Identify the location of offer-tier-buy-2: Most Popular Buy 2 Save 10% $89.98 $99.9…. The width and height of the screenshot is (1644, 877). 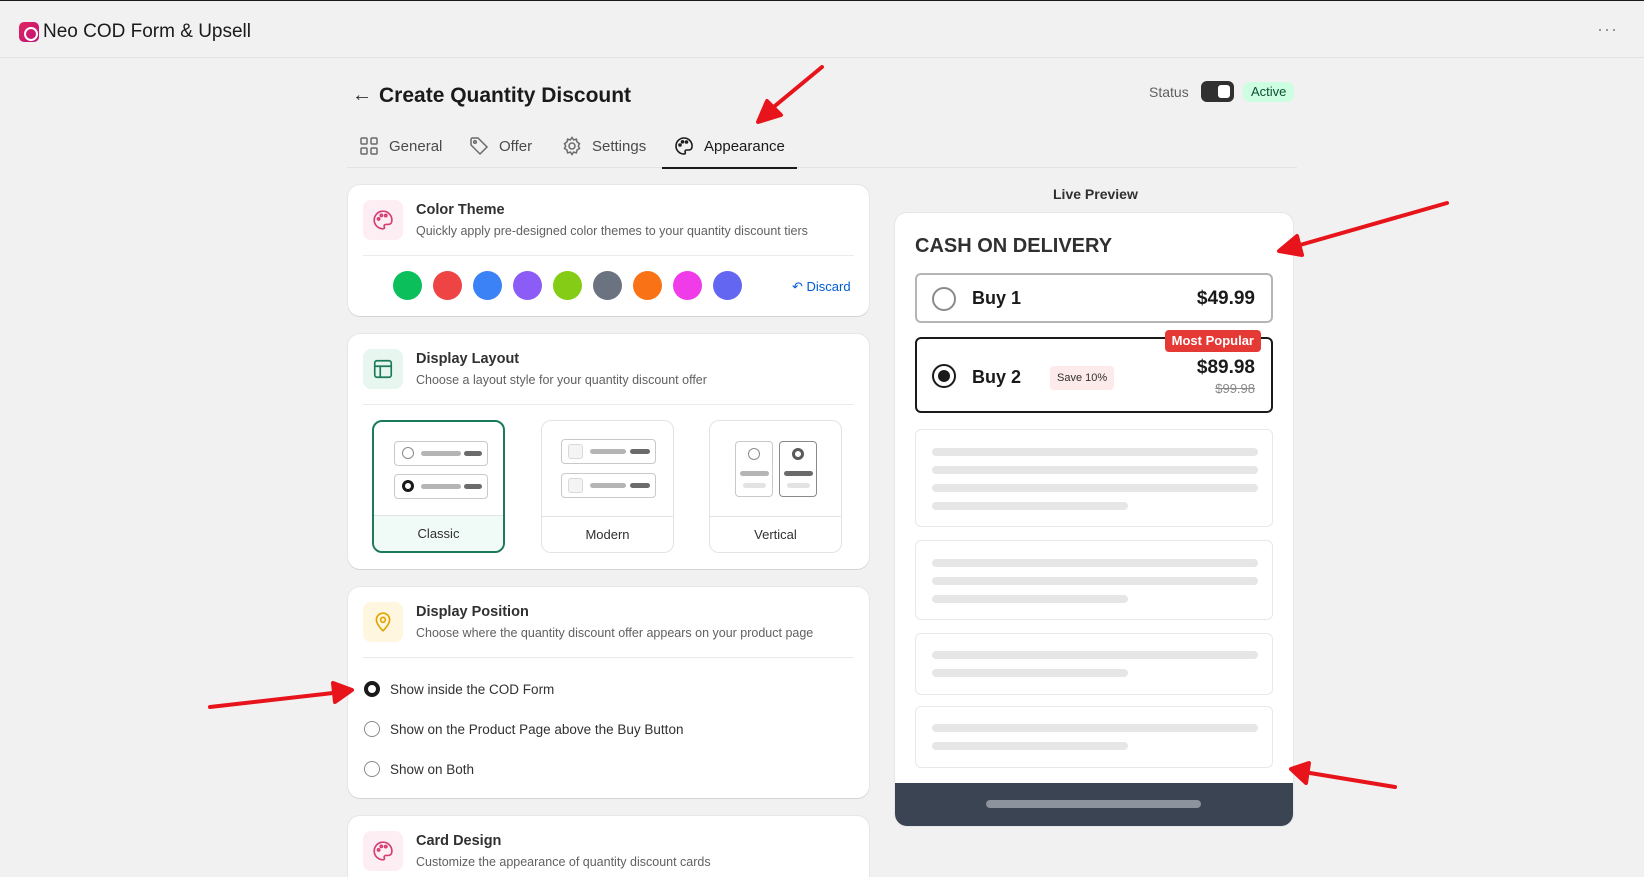
(1094, 371).